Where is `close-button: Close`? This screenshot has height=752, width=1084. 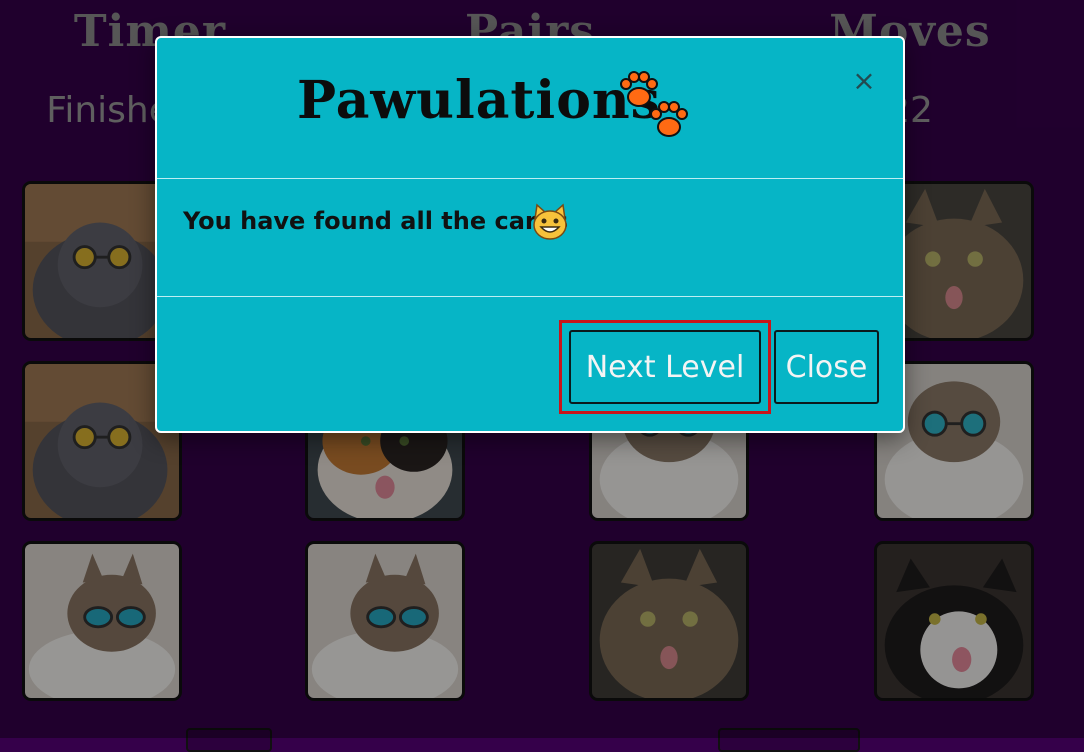 close-button: Close is located at coordinates (826, 367).